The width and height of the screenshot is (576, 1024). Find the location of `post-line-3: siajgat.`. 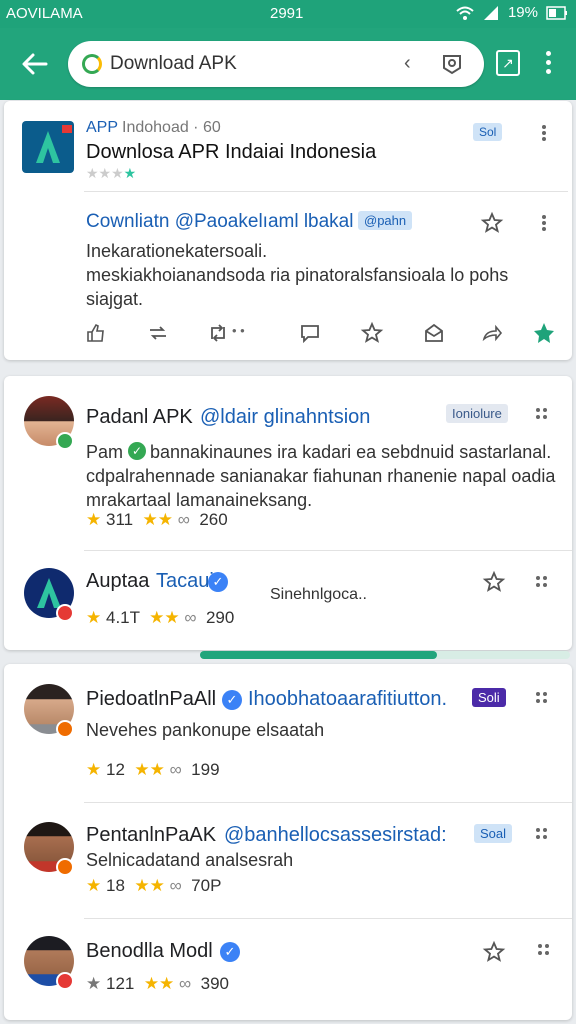

post-line-3: siajgat. is located at coordinates (115, 299).